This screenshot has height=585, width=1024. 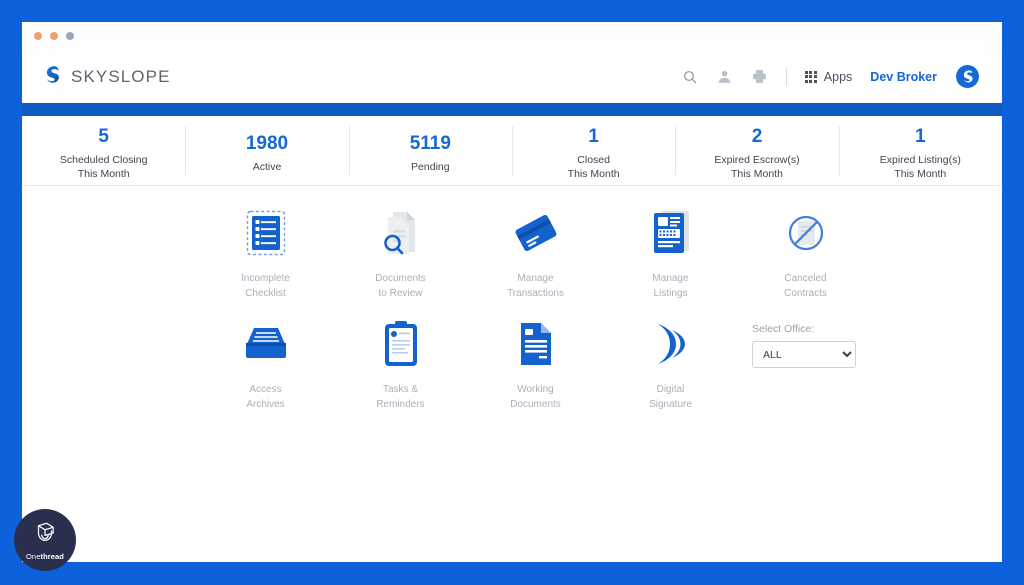 I want to click on select-office-label: Select Office:, so click(x=783, y=329).